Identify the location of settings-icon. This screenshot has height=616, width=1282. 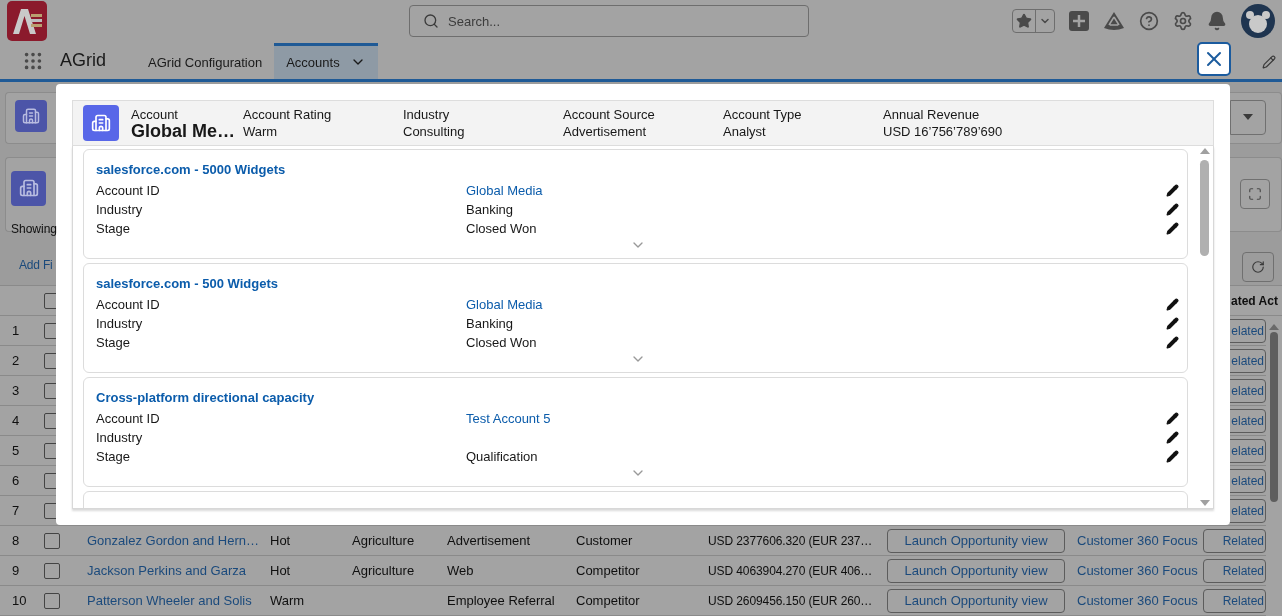
(1183, 21).